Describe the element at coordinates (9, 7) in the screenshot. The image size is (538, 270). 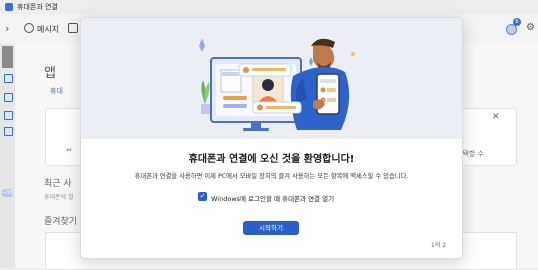
I see `app-logo-icon` at that location.